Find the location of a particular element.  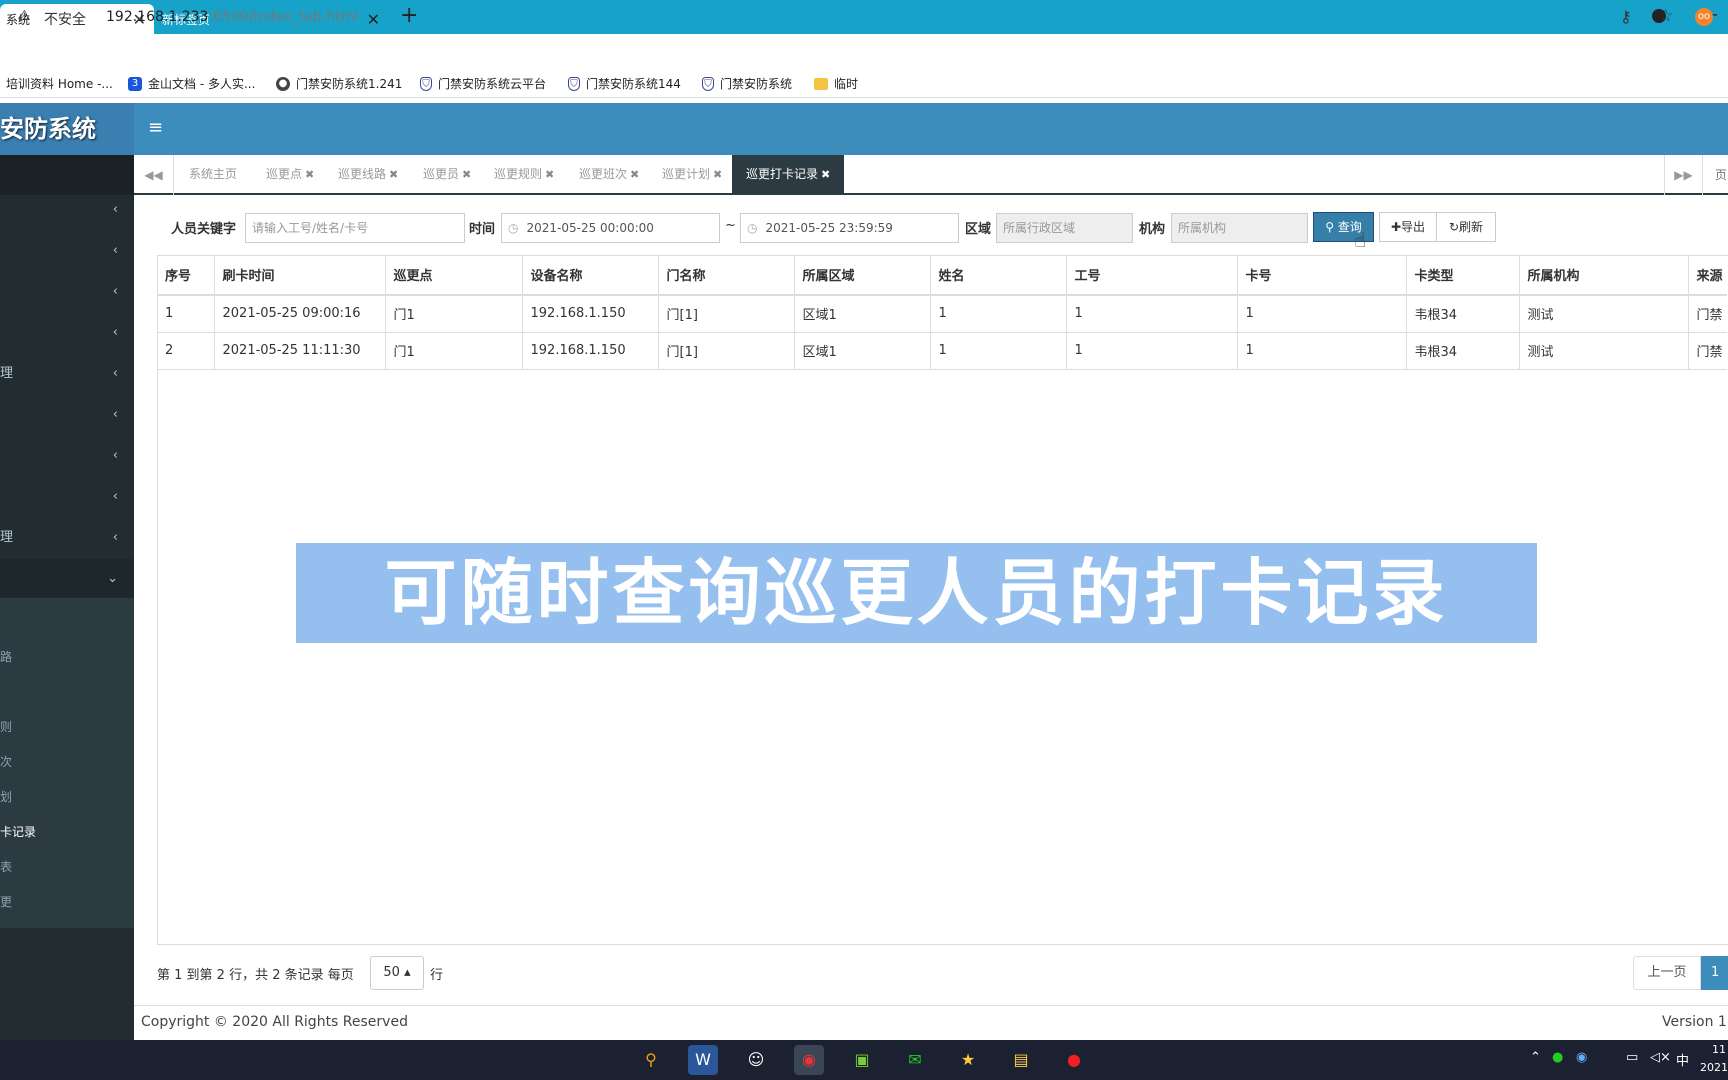

submenu-item: 则 is located at coordinates (67, 727).